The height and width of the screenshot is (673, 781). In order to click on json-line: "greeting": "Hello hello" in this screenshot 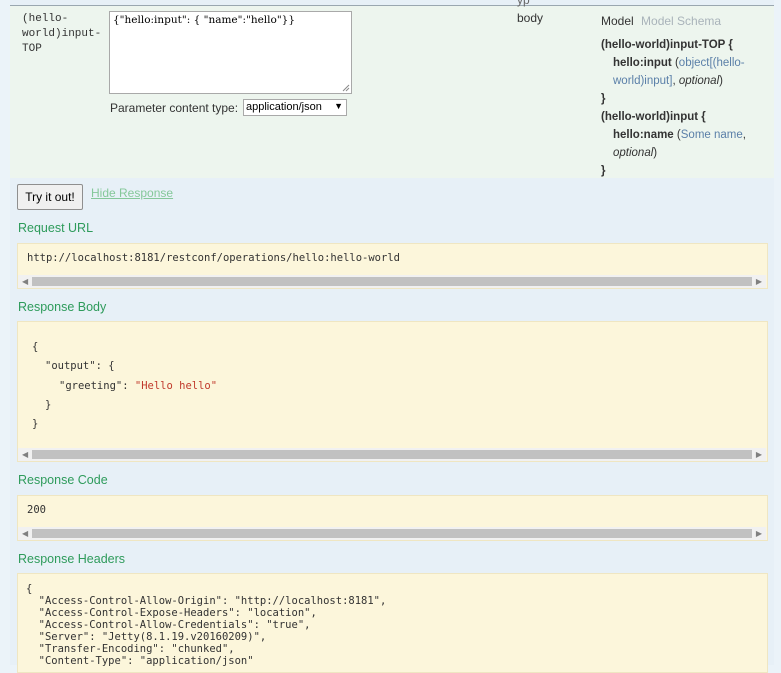, I will do `click(124, 386)`.